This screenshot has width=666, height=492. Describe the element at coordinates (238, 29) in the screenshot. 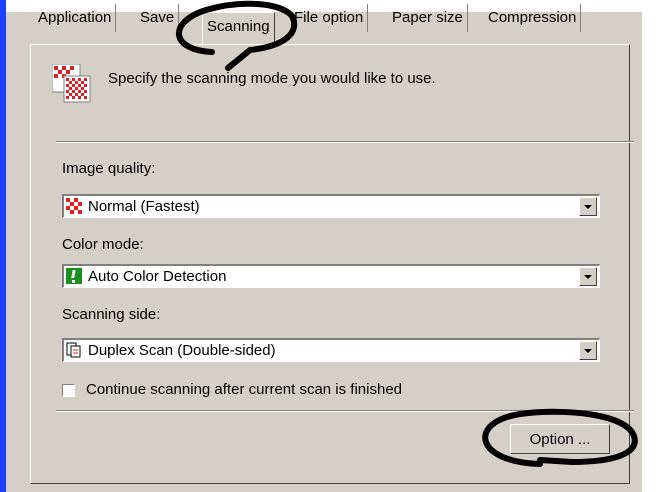

I see `tab-scanning: Scanning` at that location.